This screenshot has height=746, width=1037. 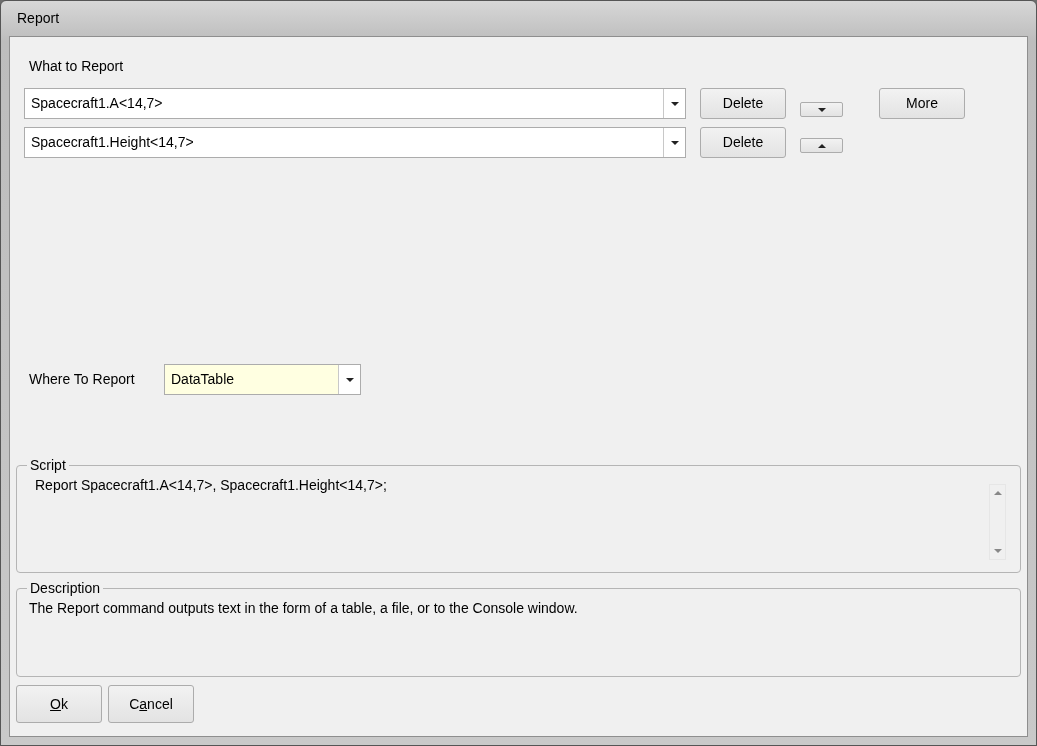 I want to click on triangle-down-icon, so click(x=821, y=109).